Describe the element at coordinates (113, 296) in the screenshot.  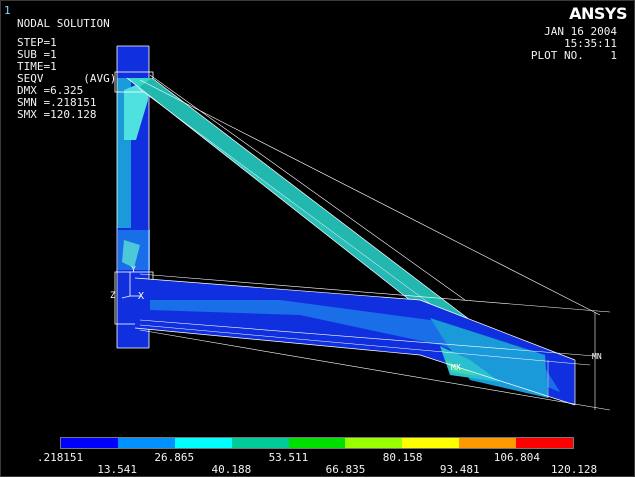
I see `axis-z-label: Z` at that location.